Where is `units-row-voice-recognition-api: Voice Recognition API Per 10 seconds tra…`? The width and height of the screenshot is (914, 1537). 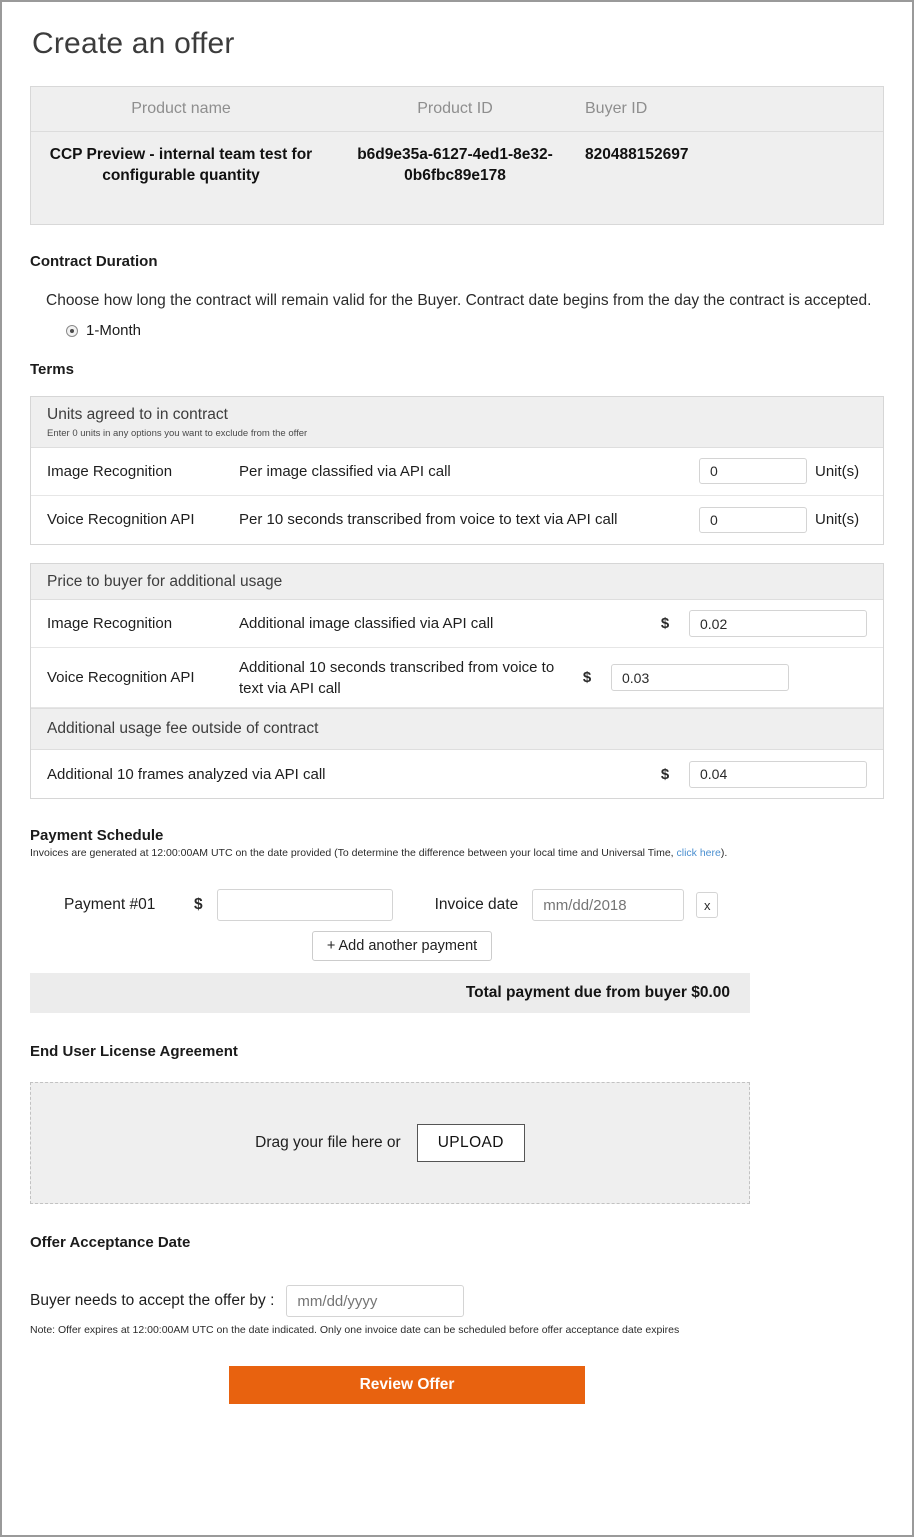 units-row-voice-recognition-api: Voice Recognition API Per 10 seconds tra… is located at coordinates (457, 520).